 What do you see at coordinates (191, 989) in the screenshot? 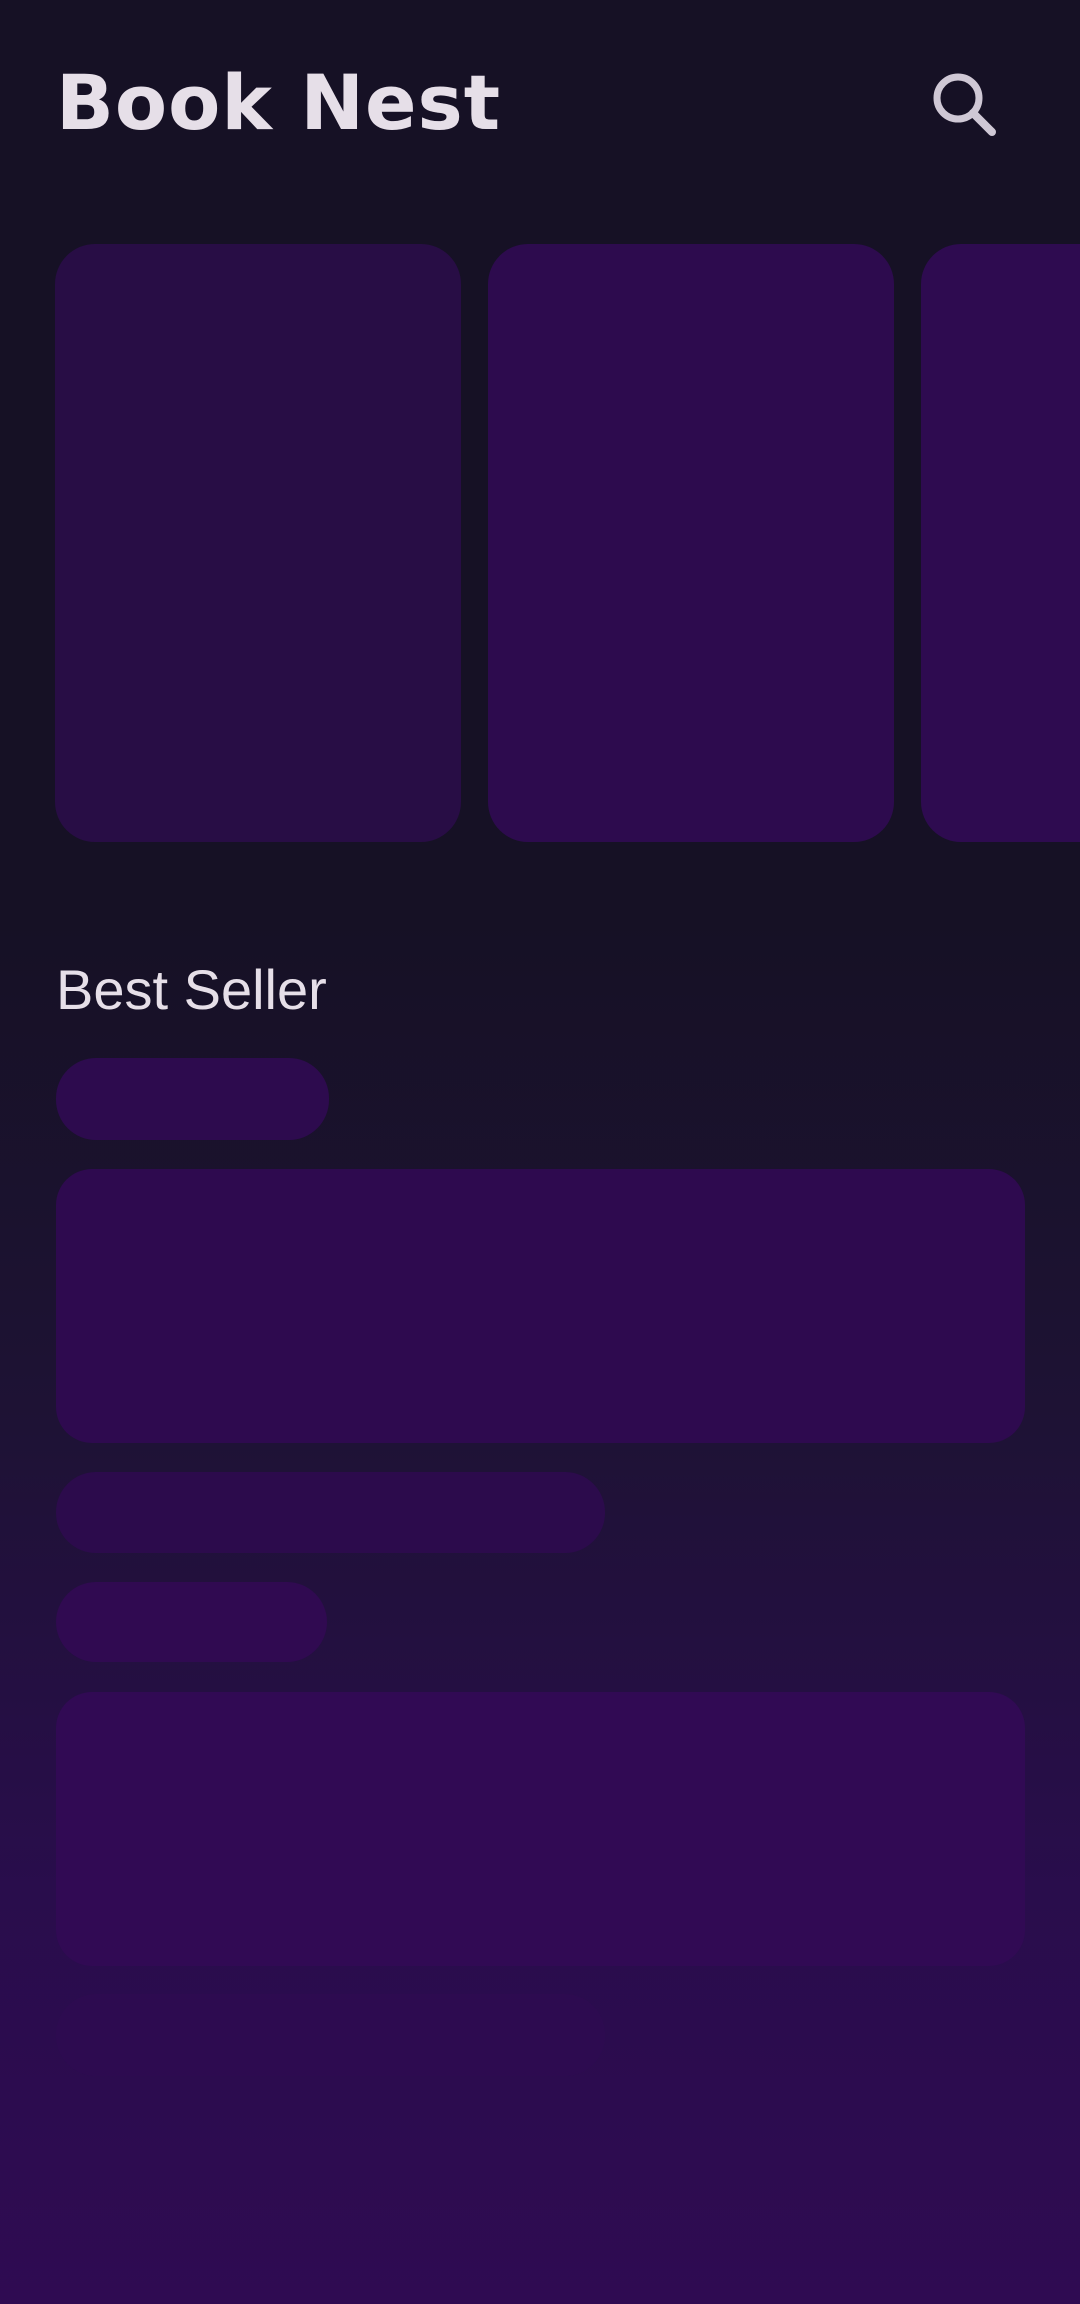
I see `best-seller-heading: Best Seller` at bounding box center [191, 989].